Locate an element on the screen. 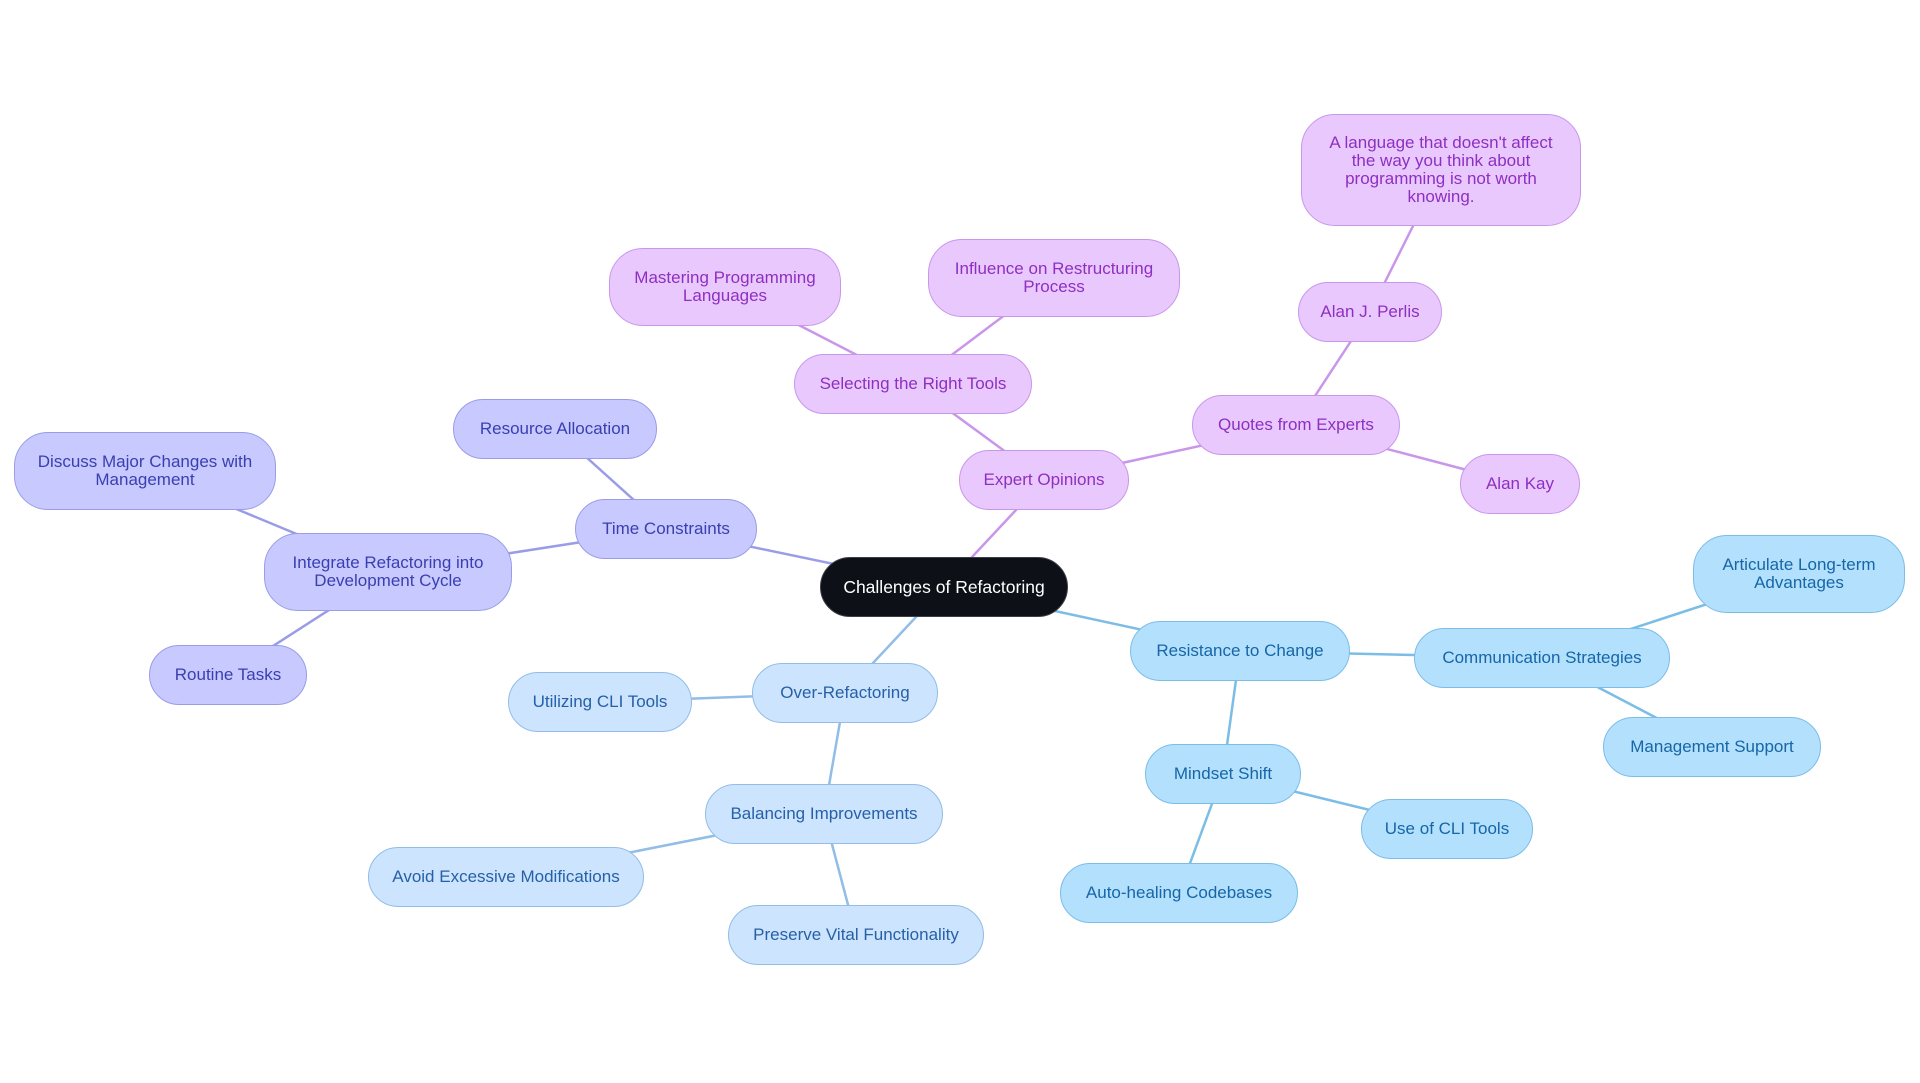 The width and height of the screenshot is (1920, 1083). node-discuss-major-changes: Discuss Major Changes with Management is located at coordinates (145, 471).